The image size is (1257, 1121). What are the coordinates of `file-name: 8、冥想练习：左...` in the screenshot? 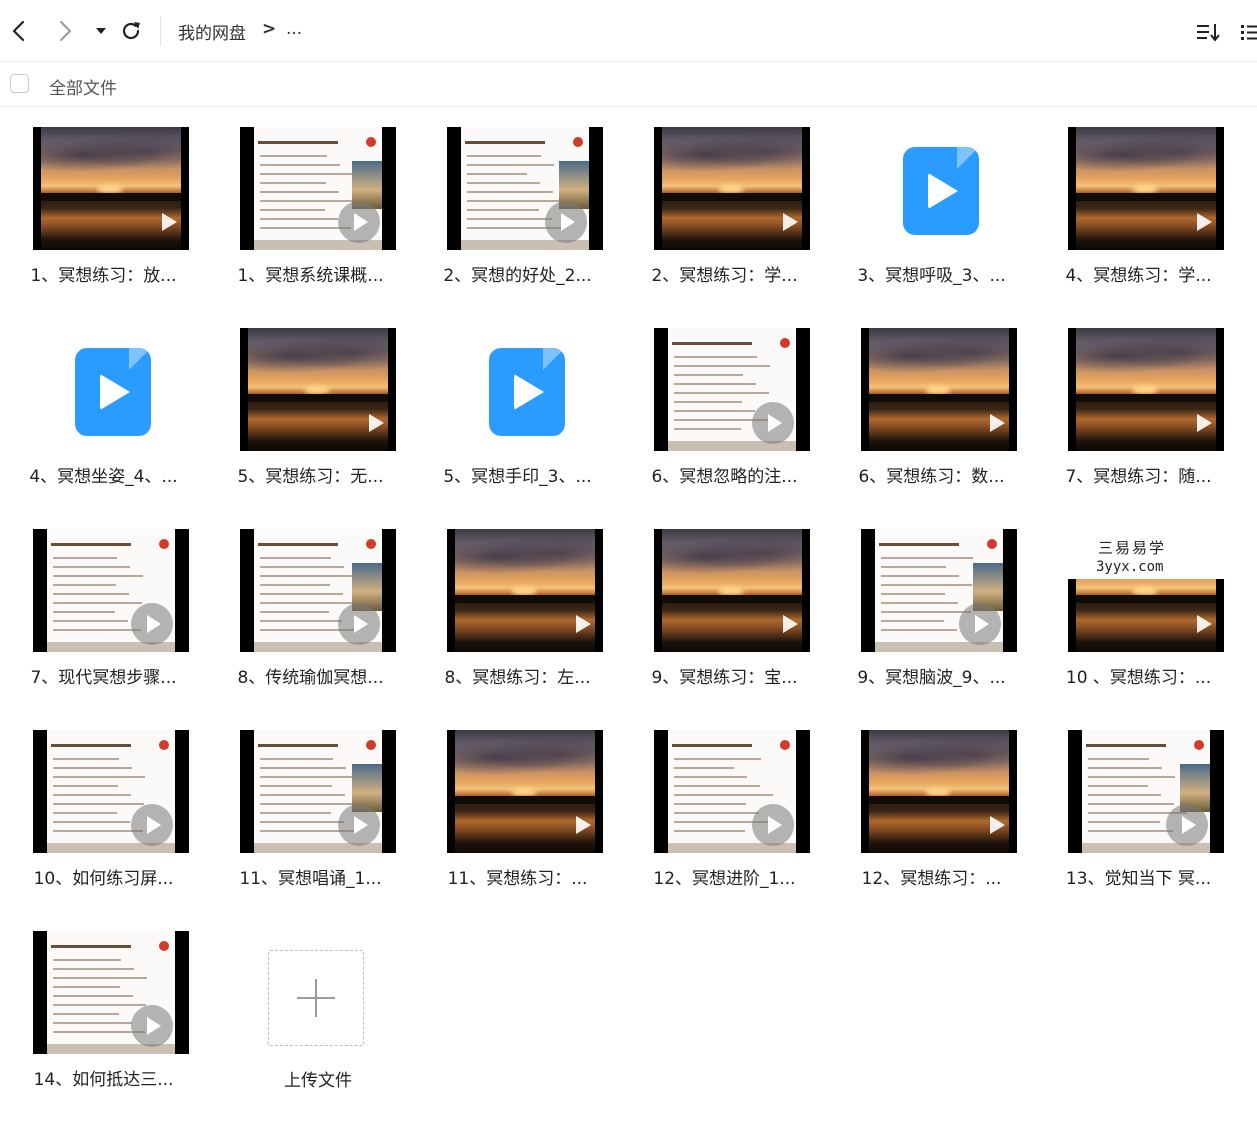 It's located at (517, 678).